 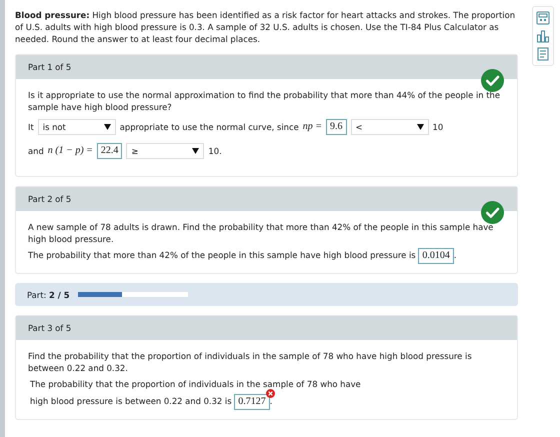 I want to click on answer-prompt: The probability that more than 42% of the people in this sample have high blood pressure is, so click(x=222, y=255).